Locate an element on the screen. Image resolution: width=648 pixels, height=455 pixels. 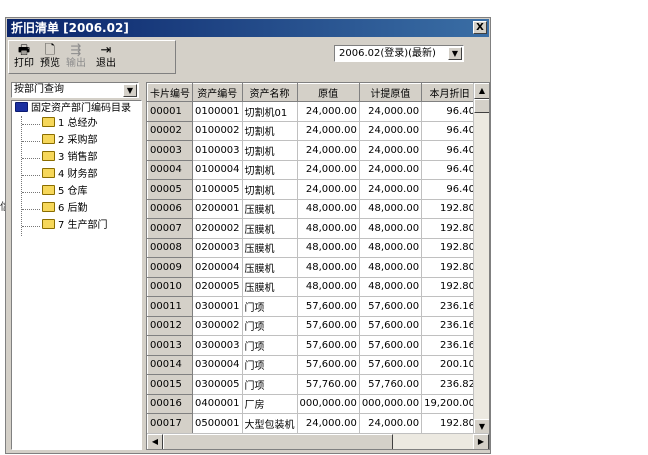
horizontal-scroll-thumb is located at coordinates (278, 441).